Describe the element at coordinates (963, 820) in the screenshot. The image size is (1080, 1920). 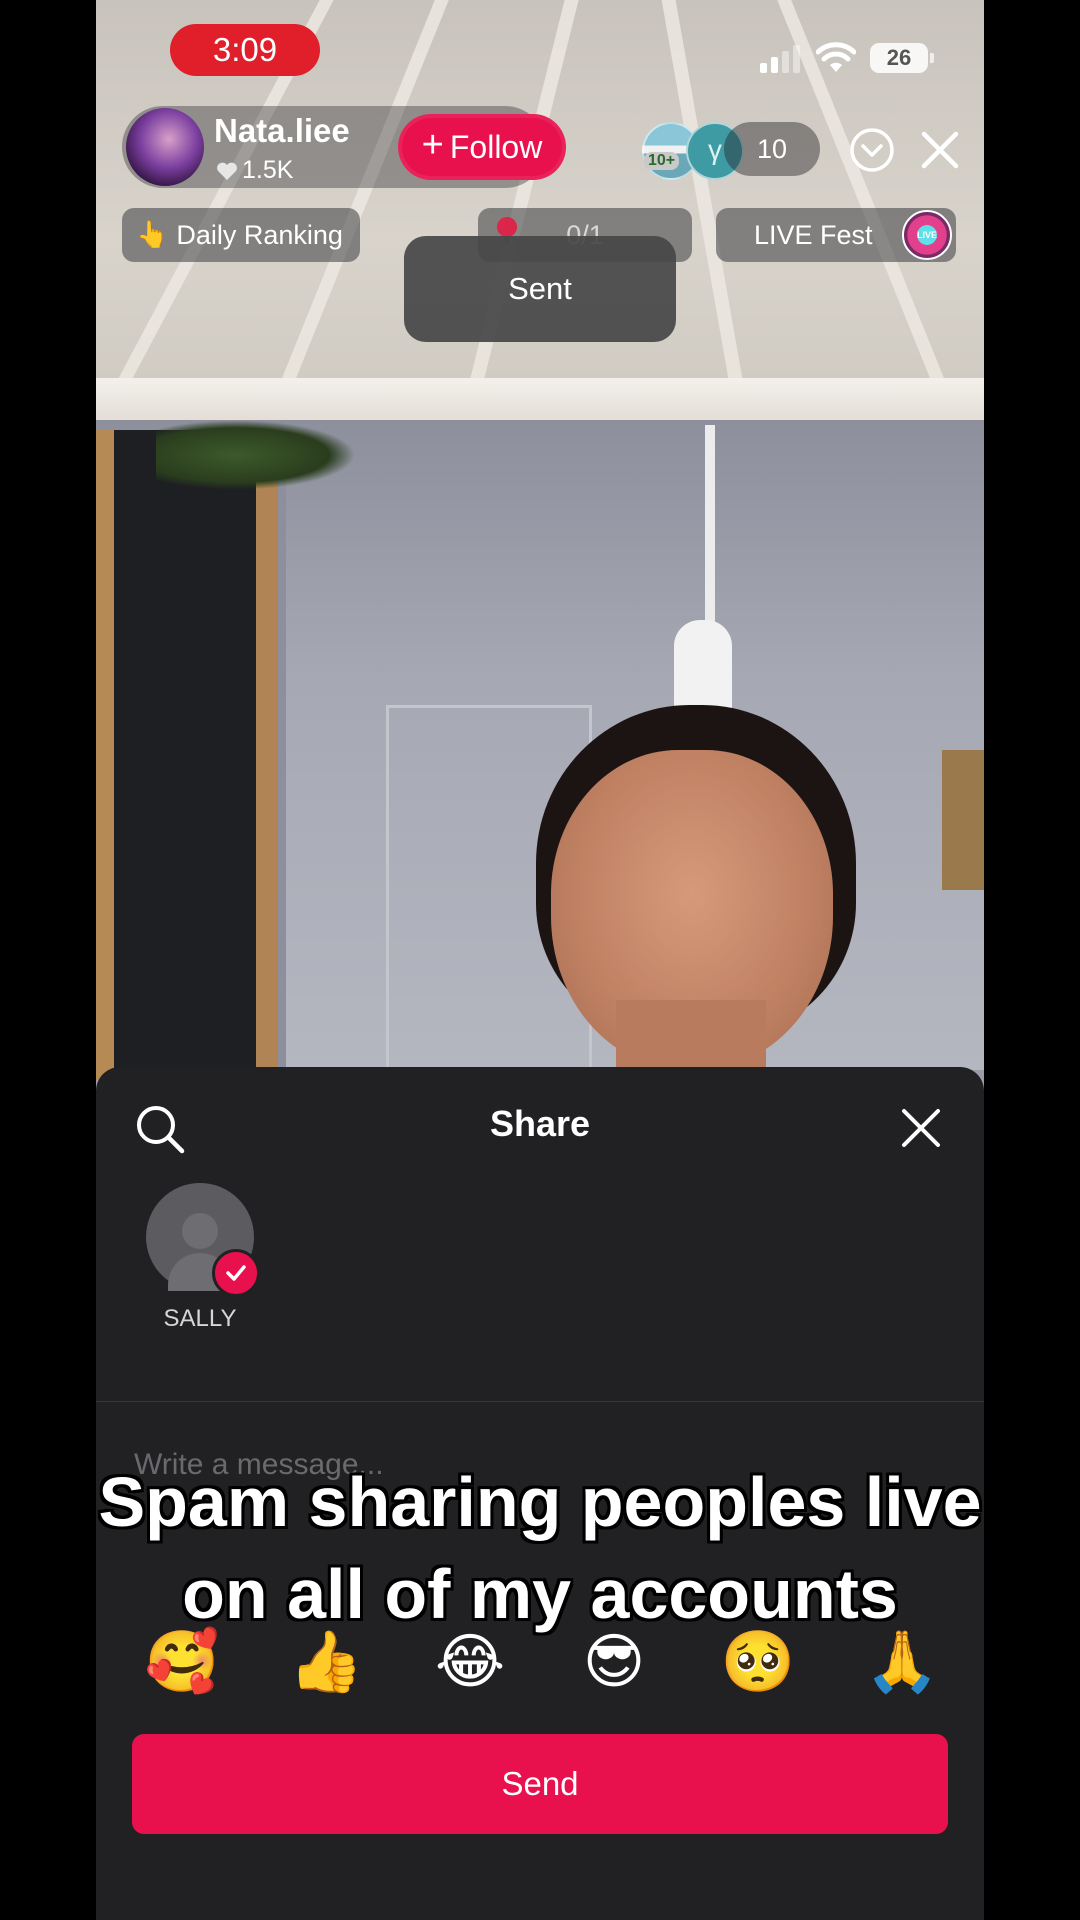
I see `video-shelf` at that location.